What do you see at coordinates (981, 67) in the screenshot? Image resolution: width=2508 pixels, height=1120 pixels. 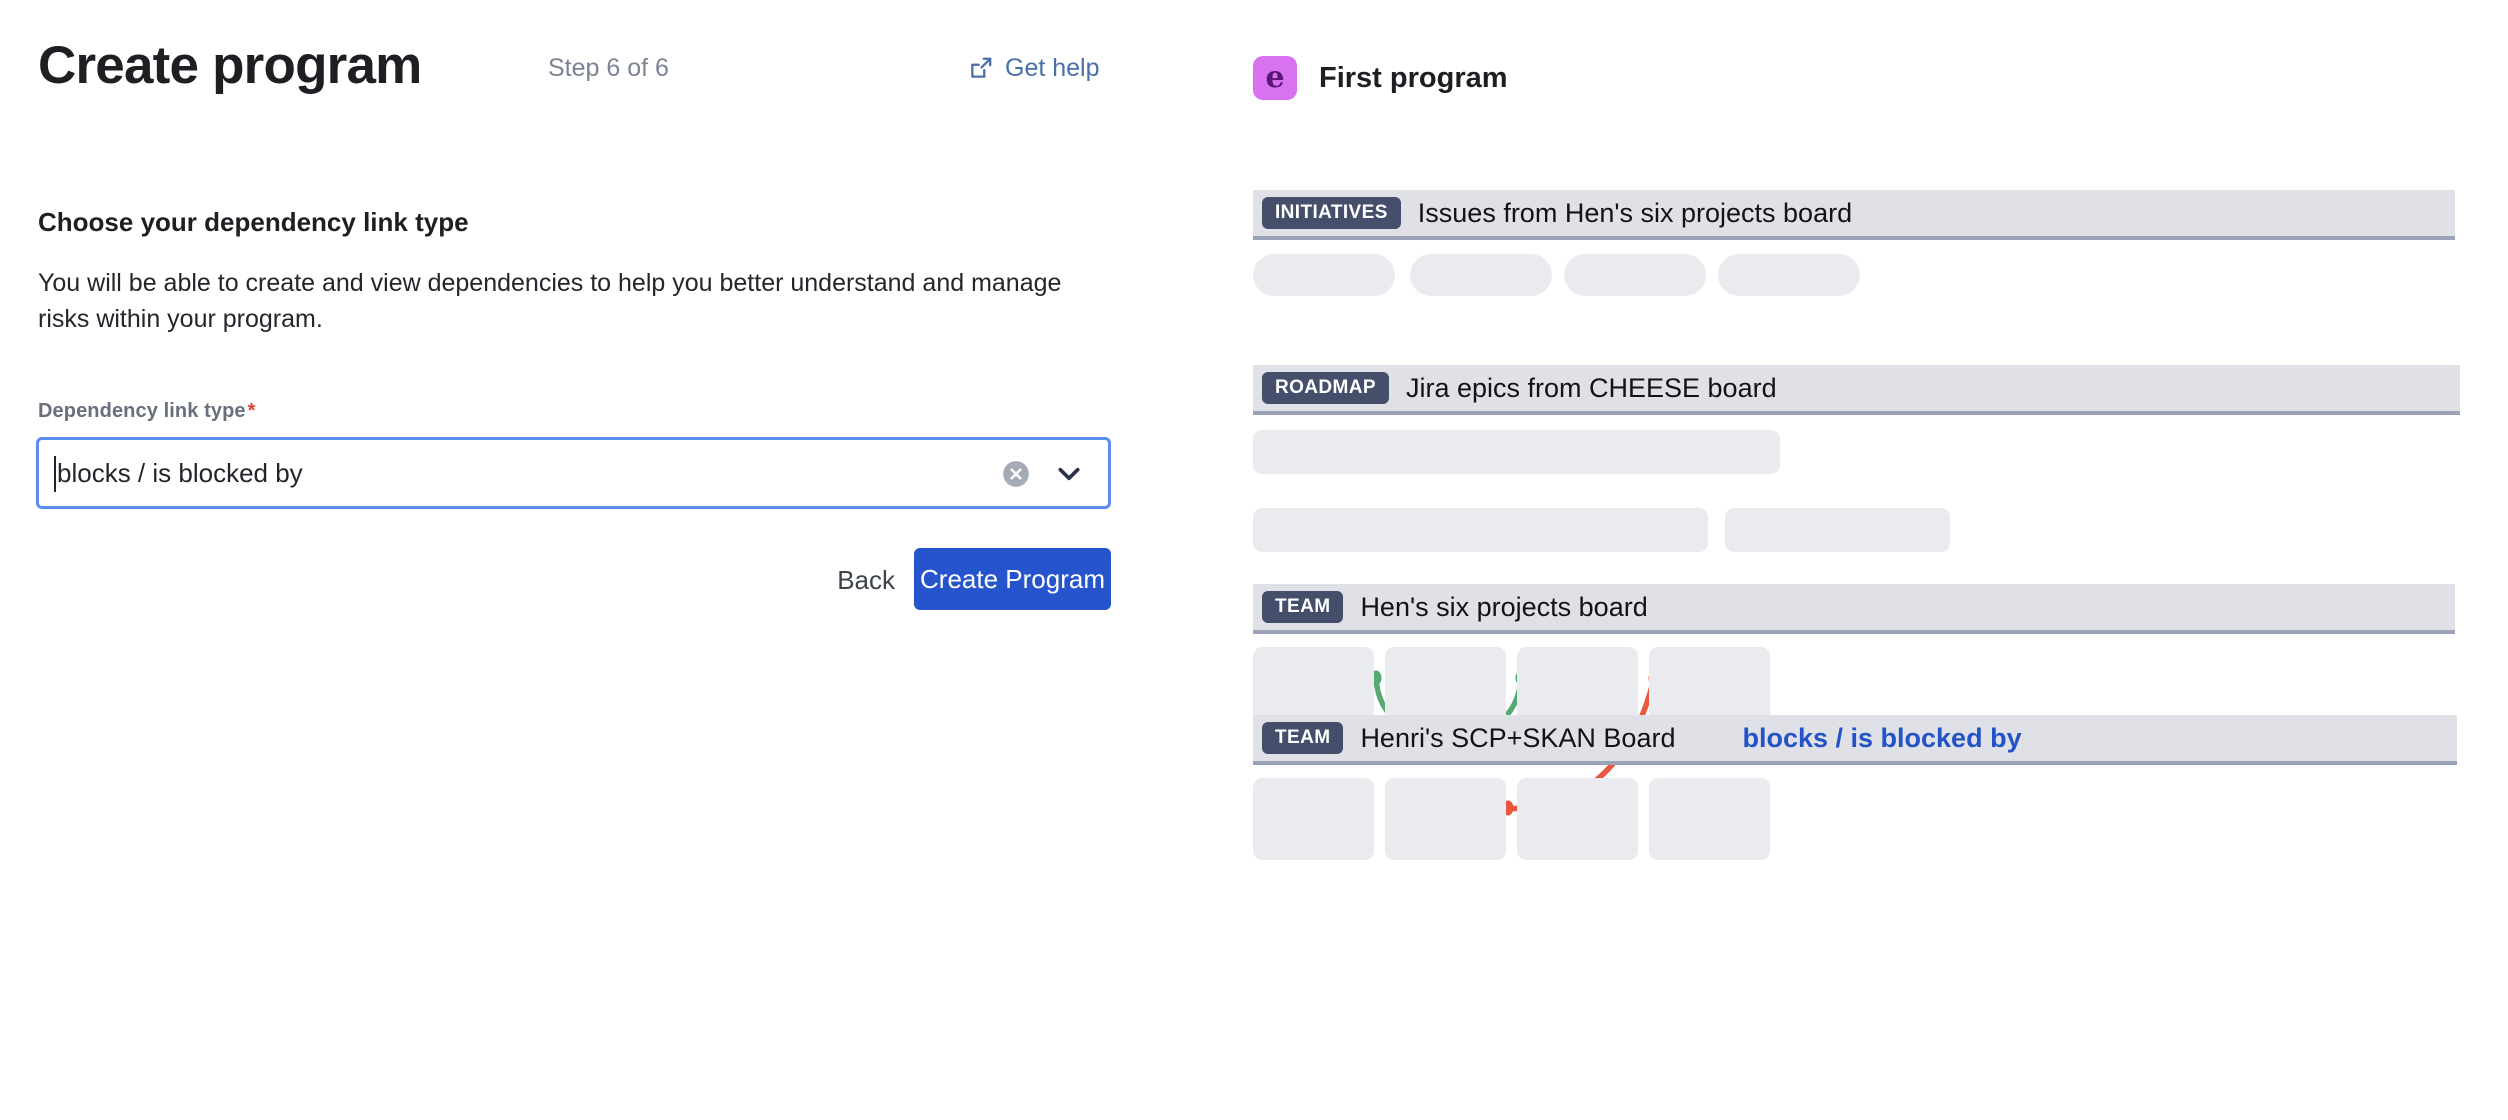 I see `external-link-icon` at bounding box center [981, 67].